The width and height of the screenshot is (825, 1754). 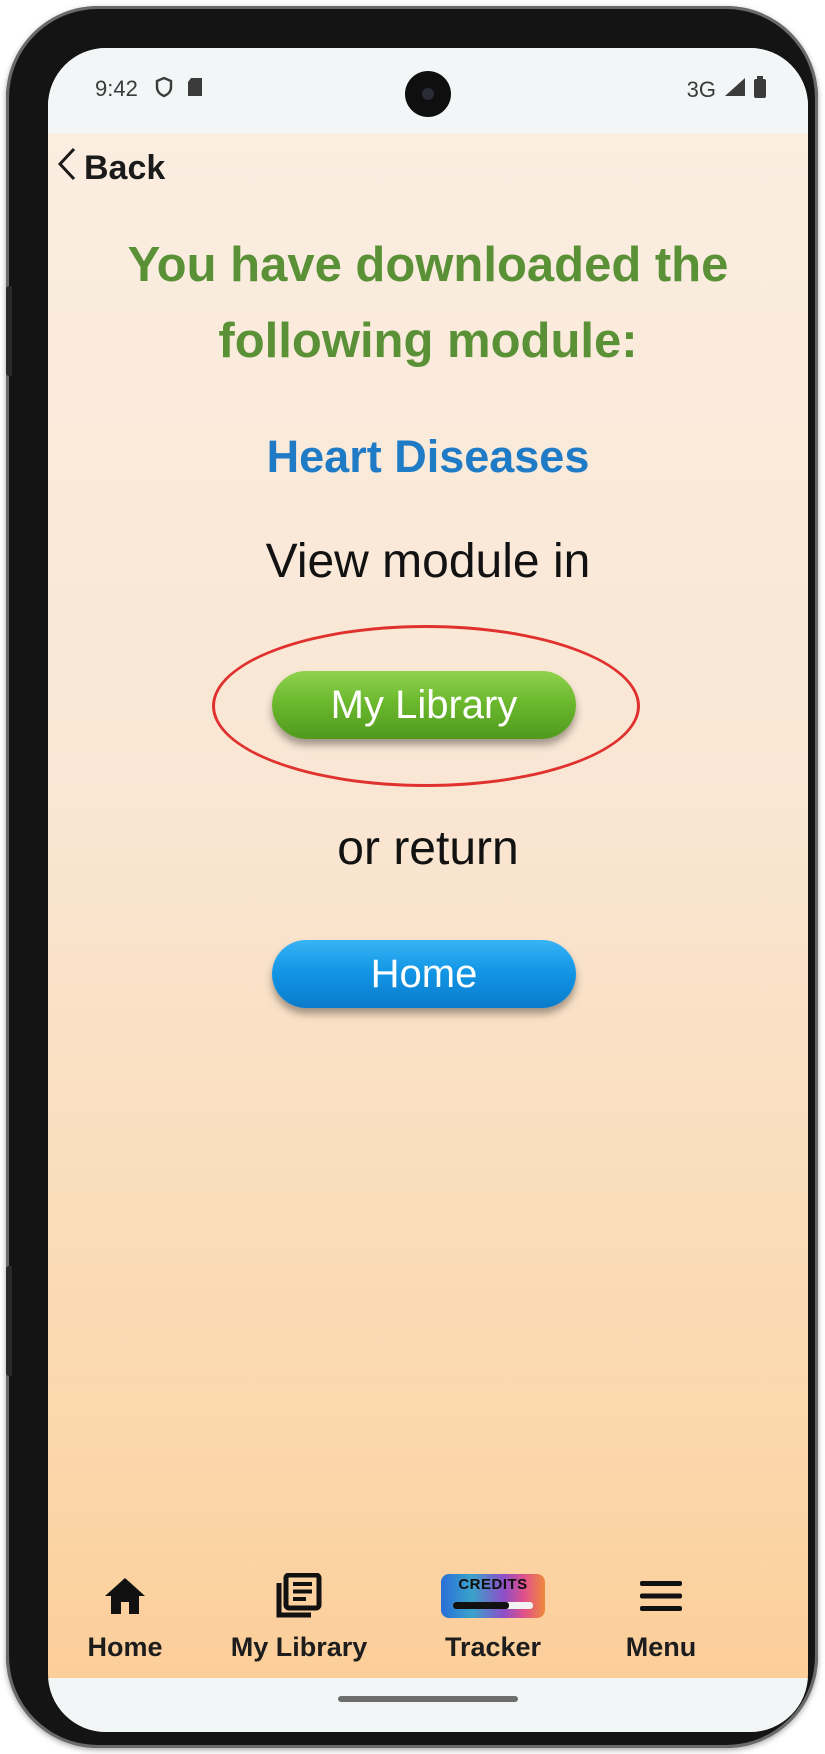 What do you see at coordinates (9, 1321) in the screenshot?
I see `power-button` at bounding box center [9, 1321].